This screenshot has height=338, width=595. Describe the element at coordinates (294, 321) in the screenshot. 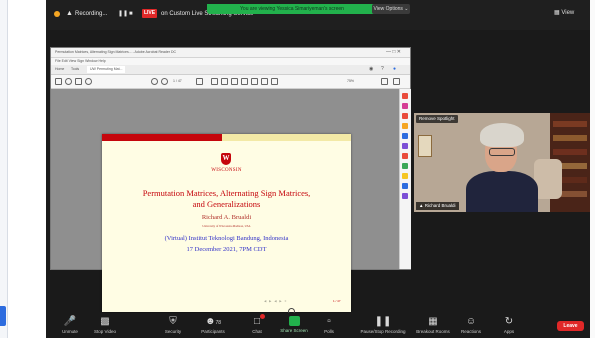

I see `share-screen-icon` at that location.